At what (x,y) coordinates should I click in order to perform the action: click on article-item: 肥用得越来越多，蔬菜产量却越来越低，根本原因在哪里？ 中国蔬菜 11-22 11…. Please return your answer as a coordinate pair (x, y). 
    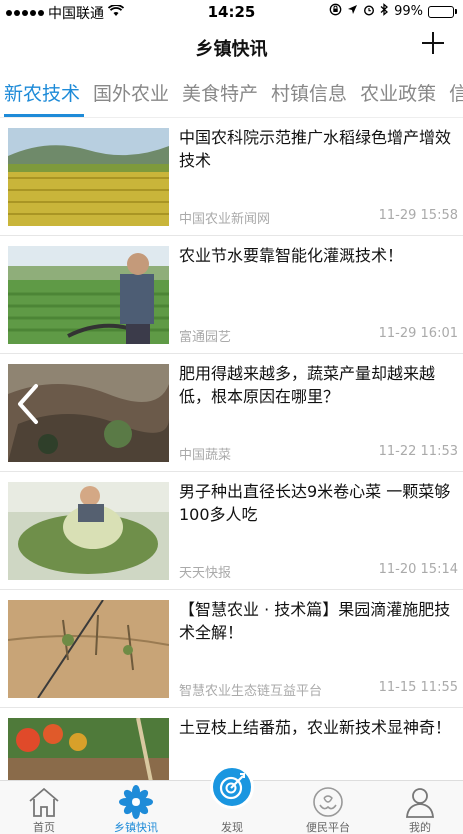
    Looking at the image, I should click on (231, 413).